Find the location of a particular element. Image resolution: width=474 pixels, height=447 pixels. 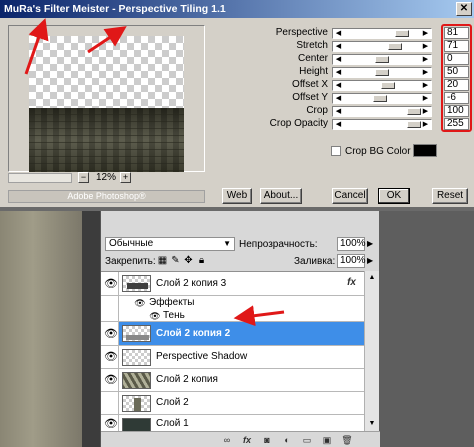

stretch-slider: ◀ ▶ is located at coordinates (382, 46).